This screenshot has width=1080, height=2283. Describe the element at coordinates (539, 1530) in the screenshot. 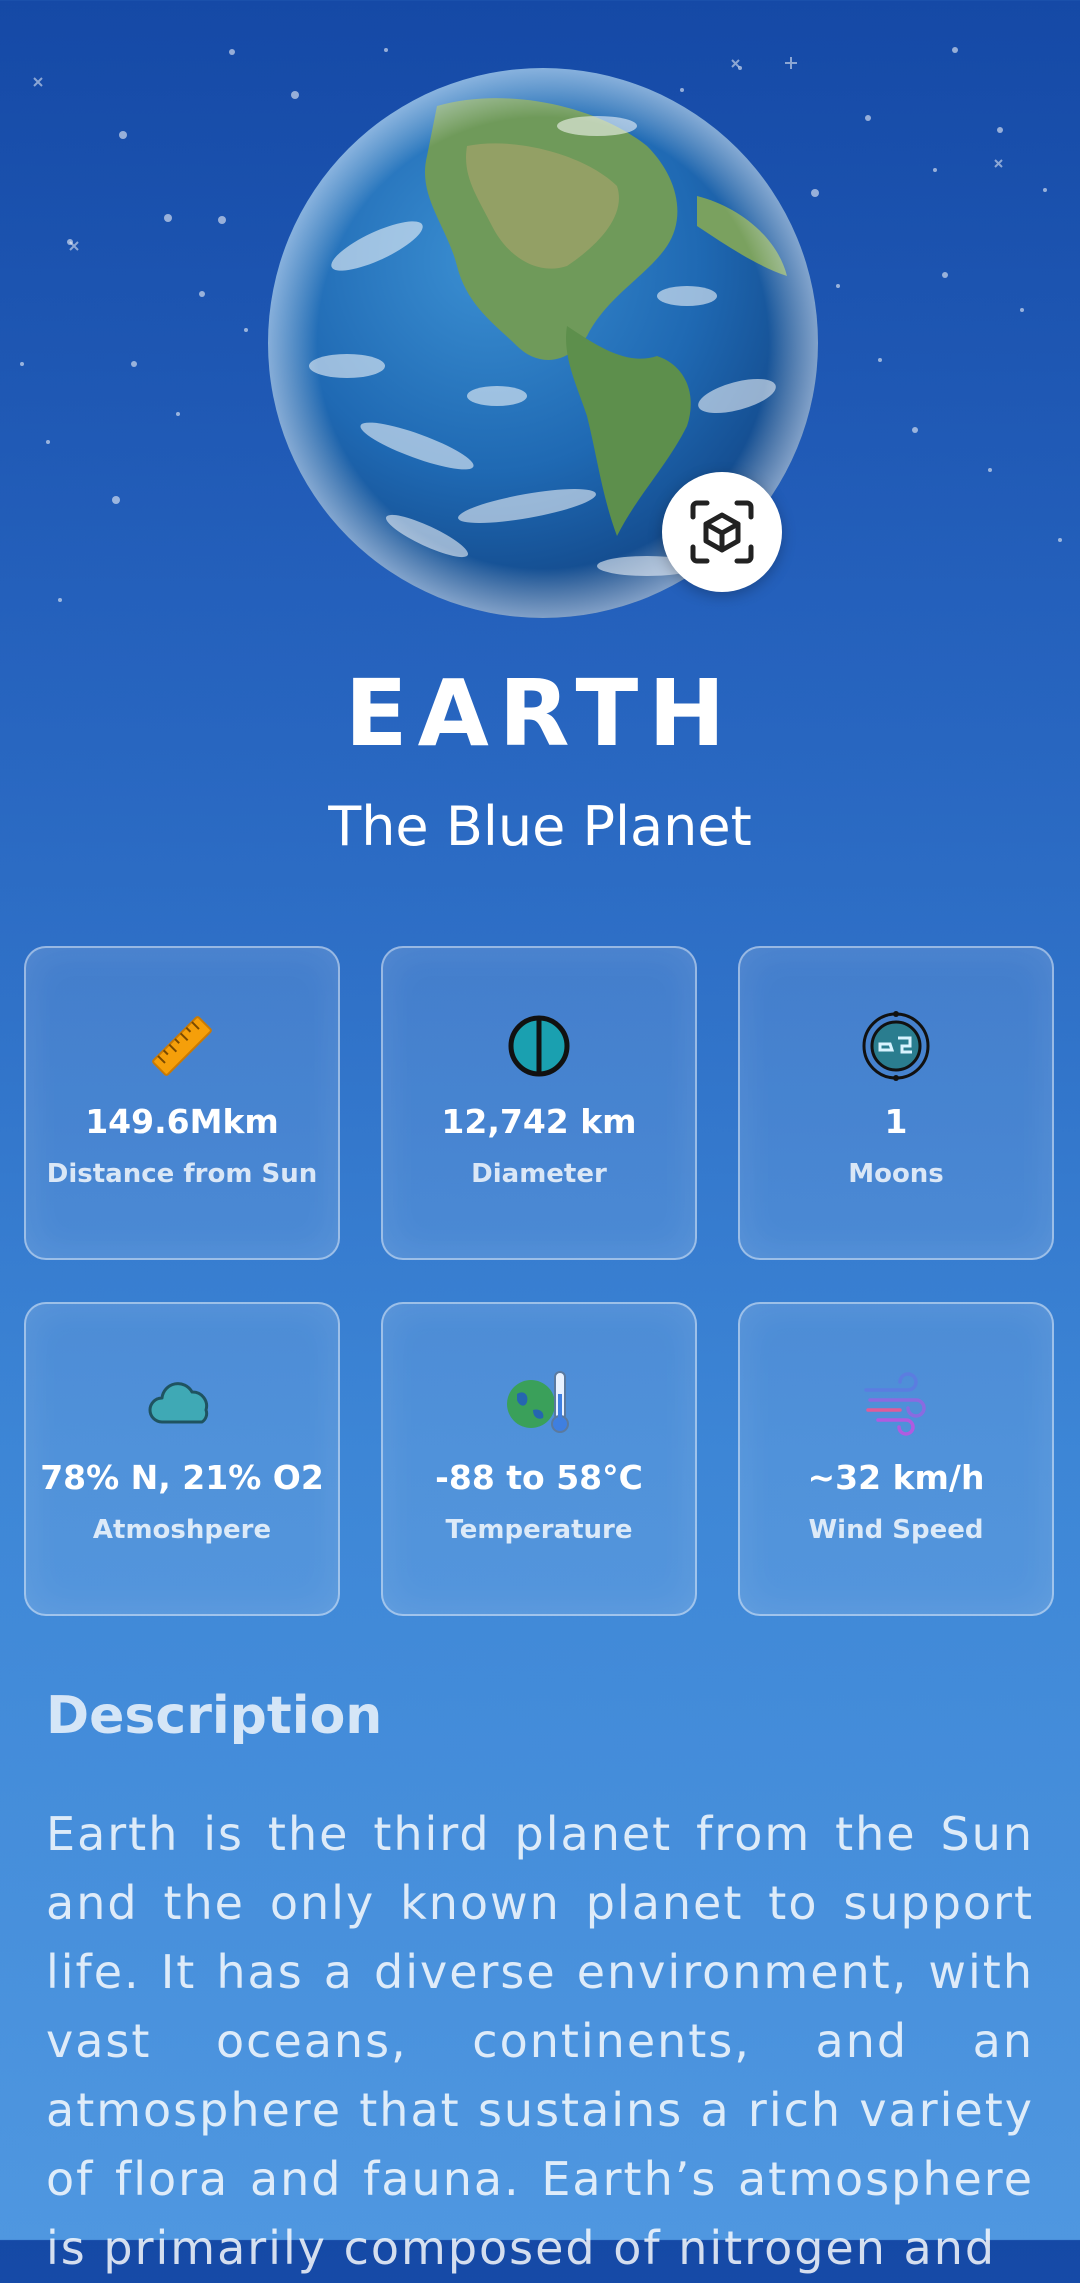

I see `stat-label: Temperature` at that location.